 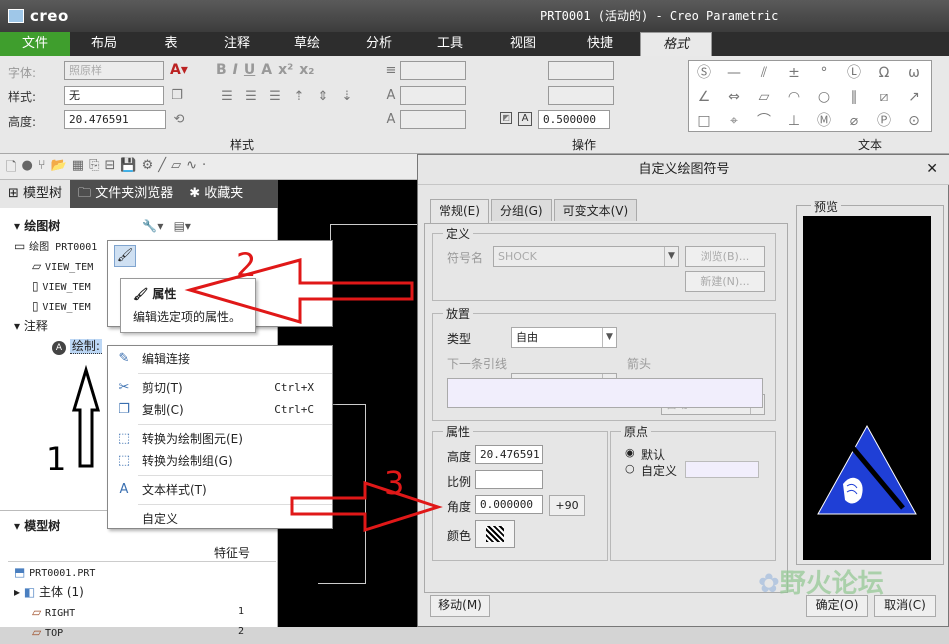 What do you see at coordinates (246, 265) in the screenshot?
I see `annotation-number-2: 2` at bounding box center [246, 265].